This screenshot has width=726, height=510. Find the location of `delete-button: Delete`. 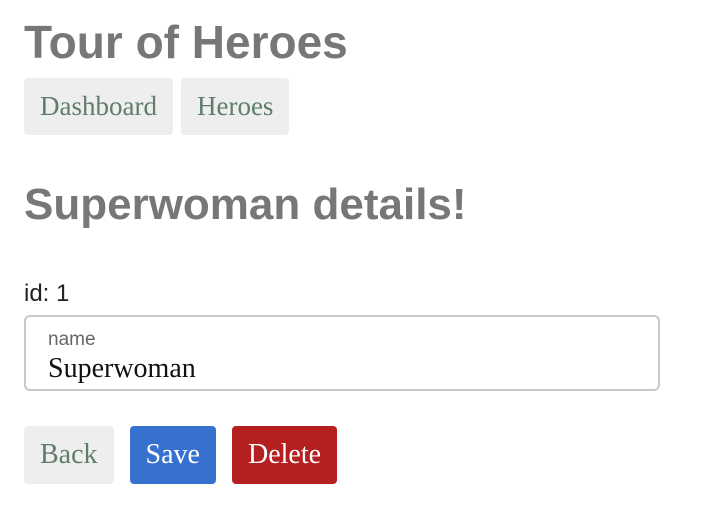

delete-button: Delete is located at coordinates (284, 455).